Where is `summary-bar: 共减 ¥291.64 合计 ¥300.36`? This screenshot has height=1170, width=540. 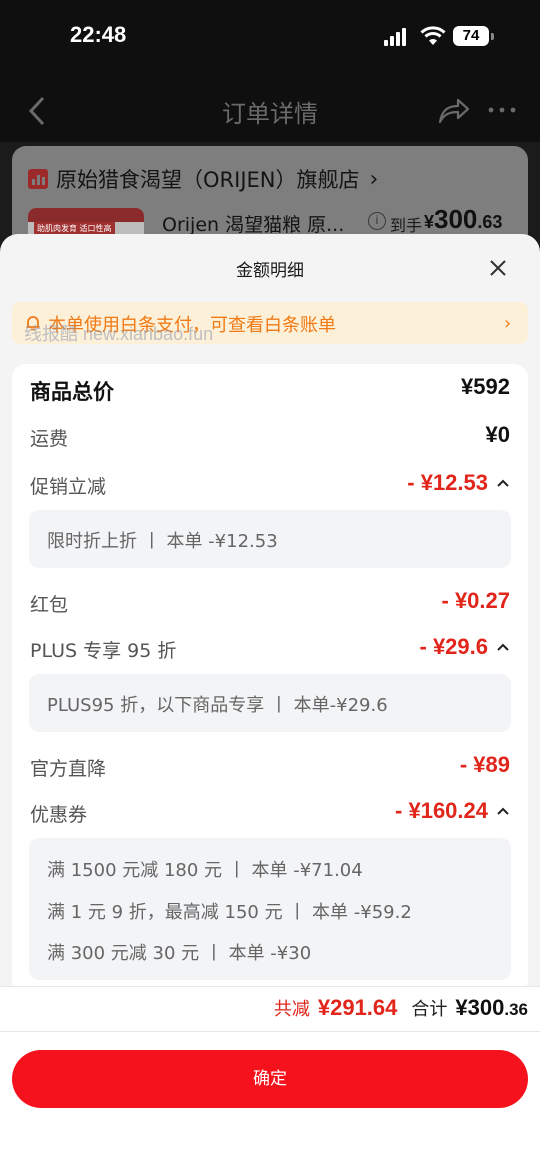 summary-bar: 共减 ¥291.64 合计 ¥300.36 is located at coordinates (270, 1009).